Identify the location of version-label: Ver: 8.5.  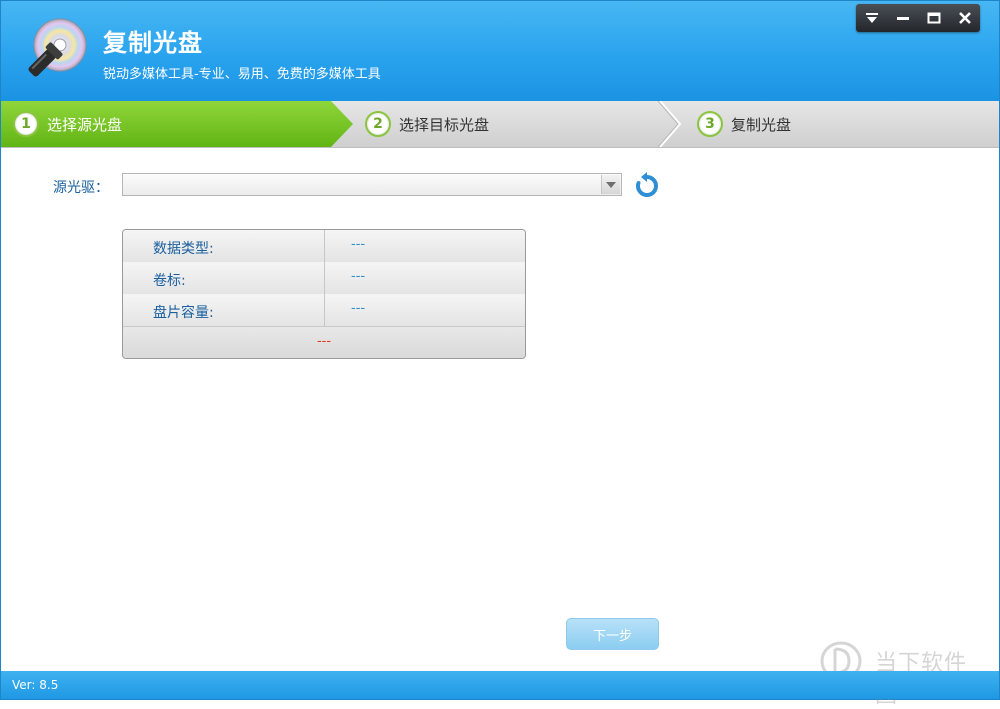
(35, 685).